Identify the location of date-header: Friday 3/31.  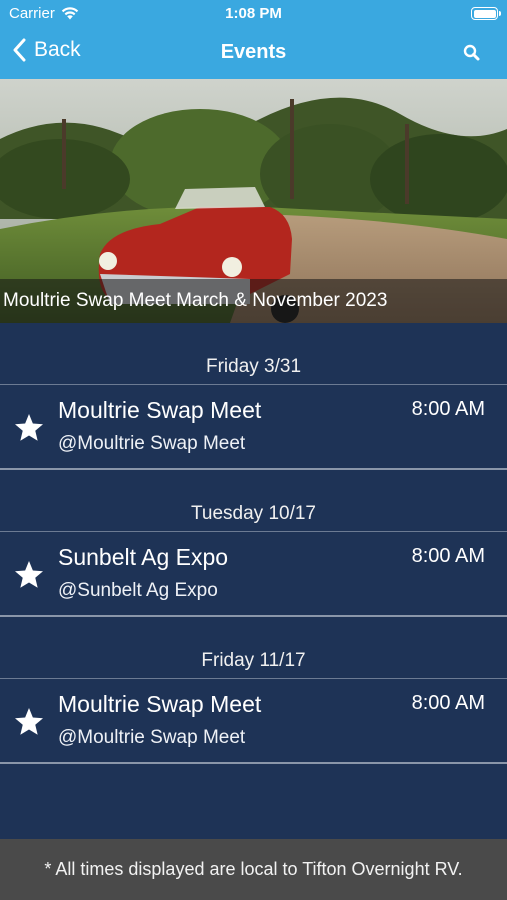
(253, 354).